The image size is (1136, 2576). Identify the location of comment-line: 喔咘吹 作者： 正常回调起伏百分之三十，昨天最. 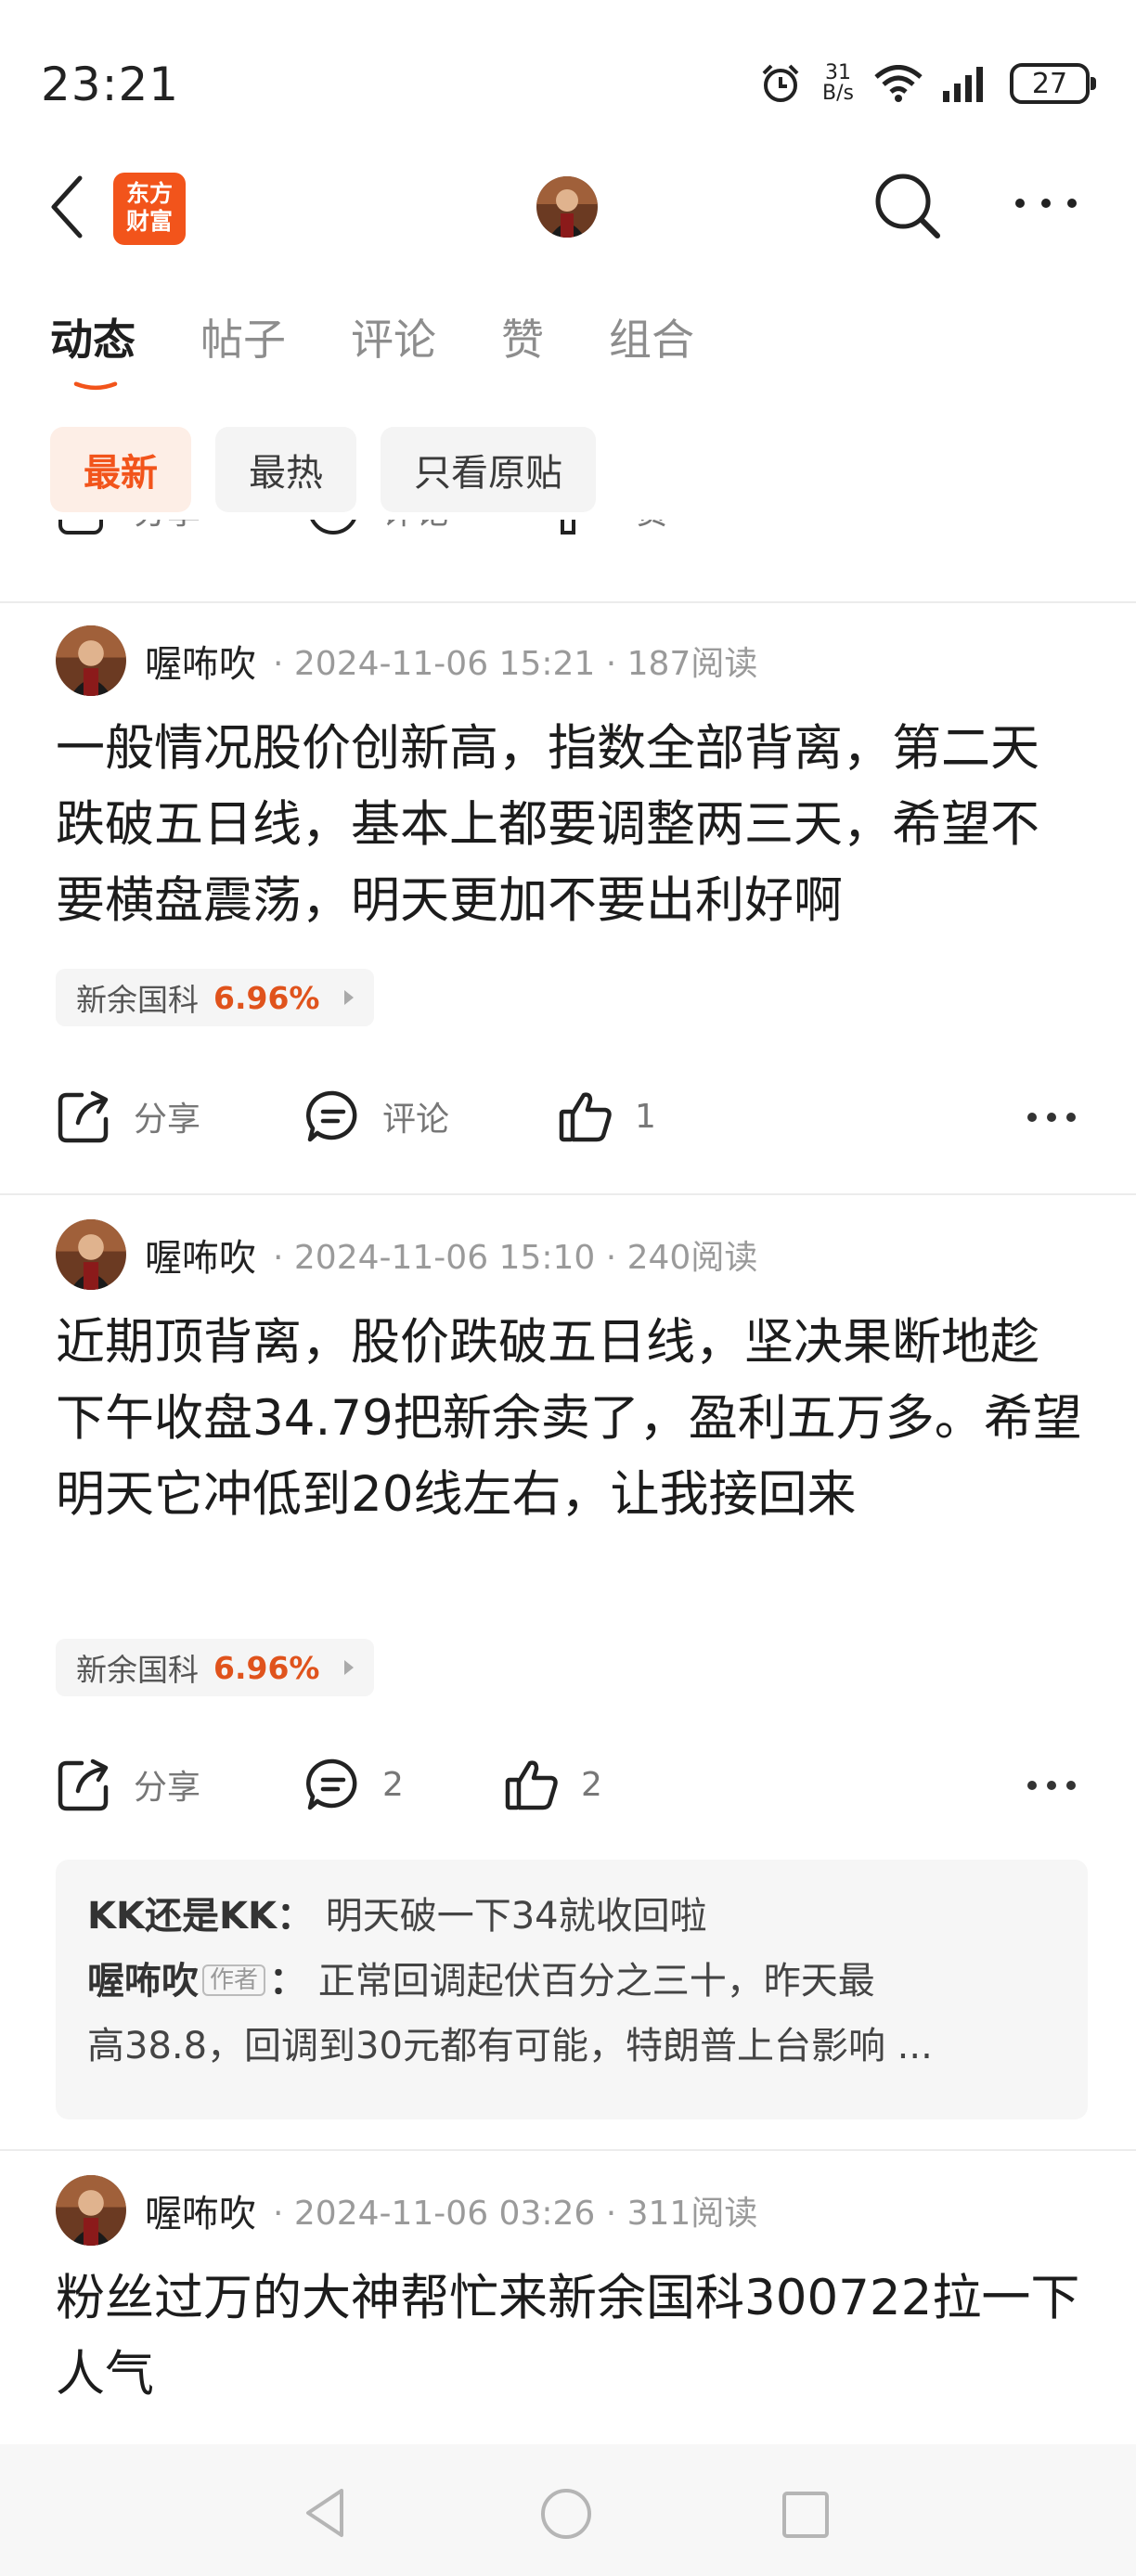
(571, 1981).